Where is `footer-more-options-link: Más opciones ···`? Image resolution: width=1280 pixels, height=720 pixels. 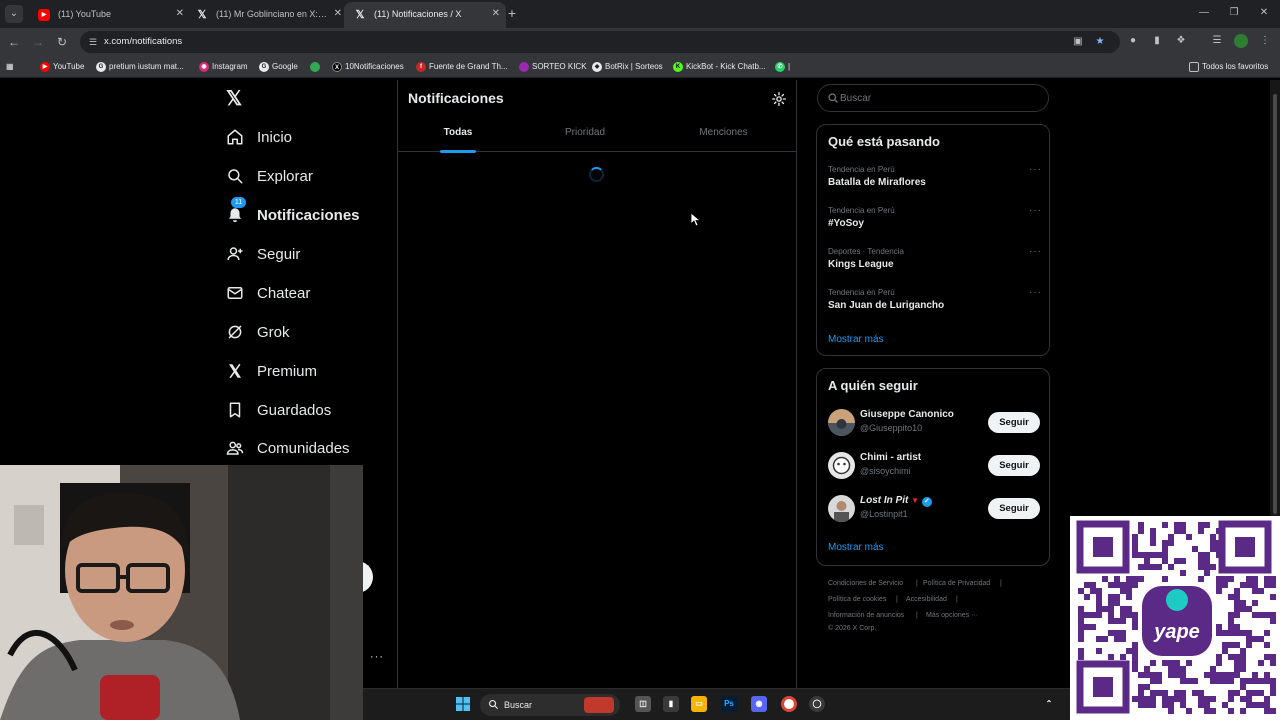
footer-more-options-link: Más opciones ··· is located at coordinates (952, 615).